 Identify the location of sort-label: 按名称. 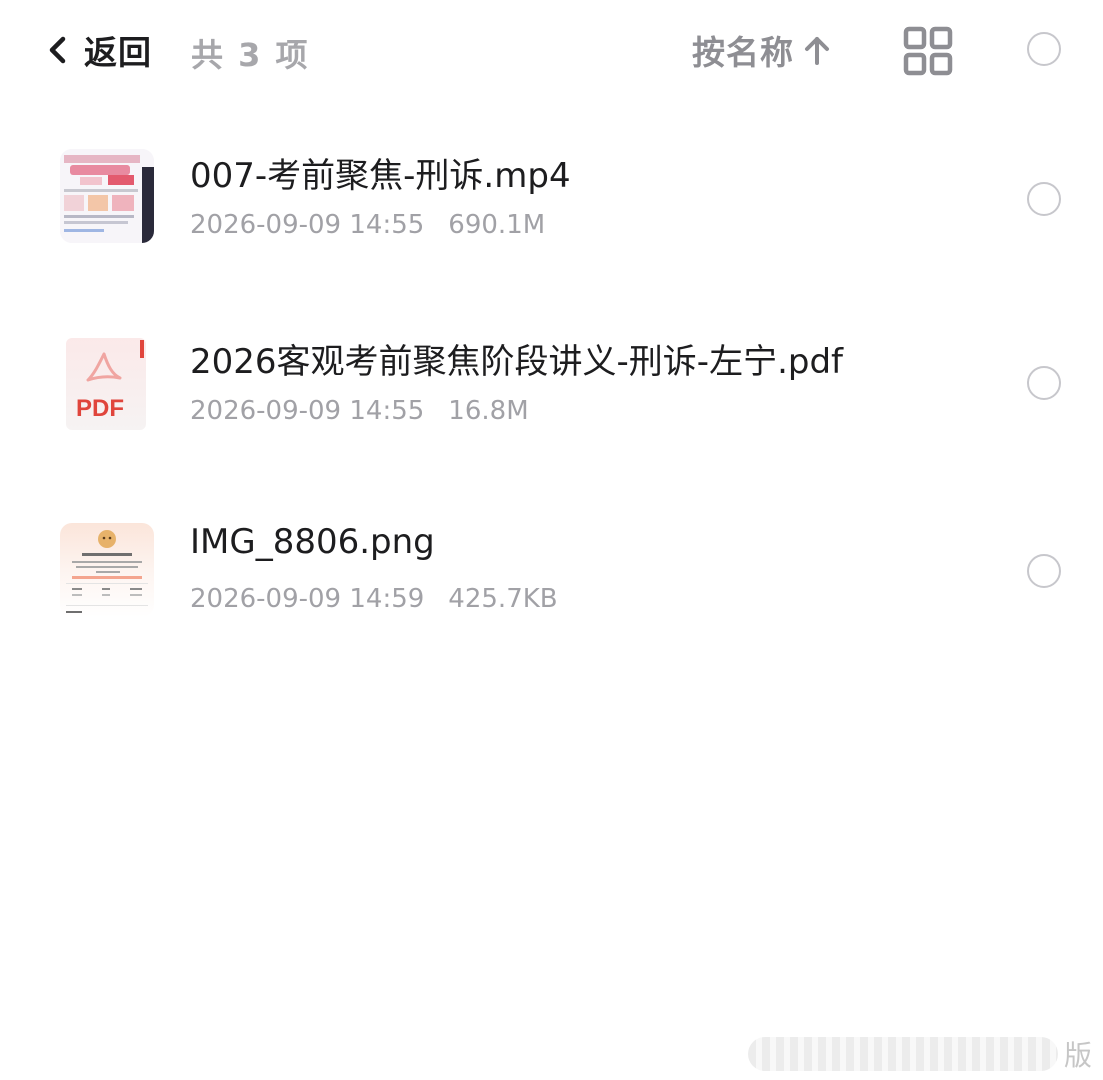
(743, 52).